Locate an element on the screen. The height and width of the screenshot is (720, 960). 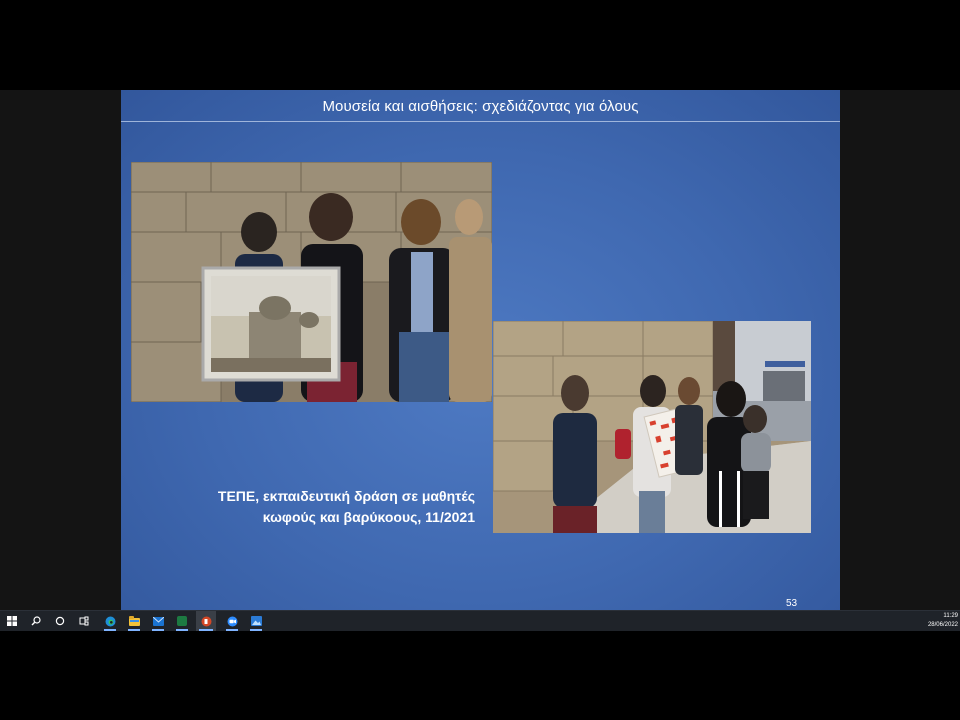
powerpoint-icon is located at coordinates (206, 621).